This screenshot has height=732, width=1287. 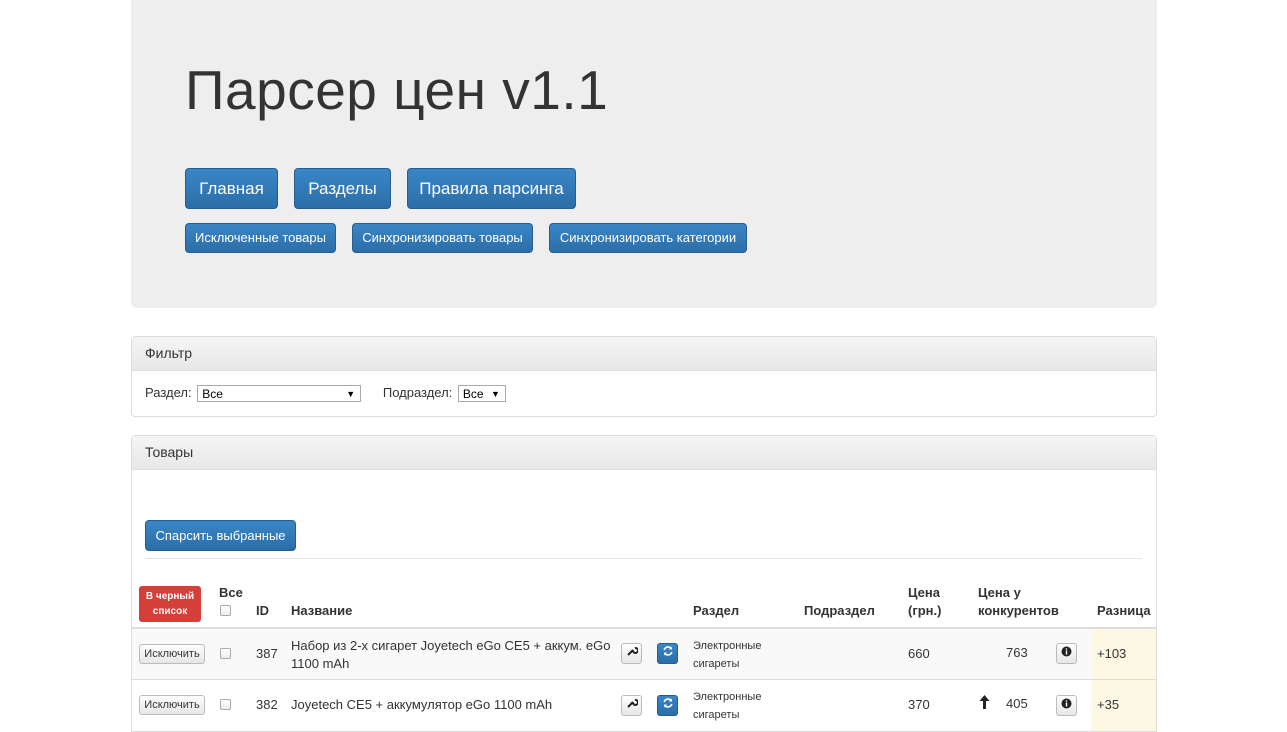 I want to click on blacklist-label-line1: В черный, so click(x=170, y=596).